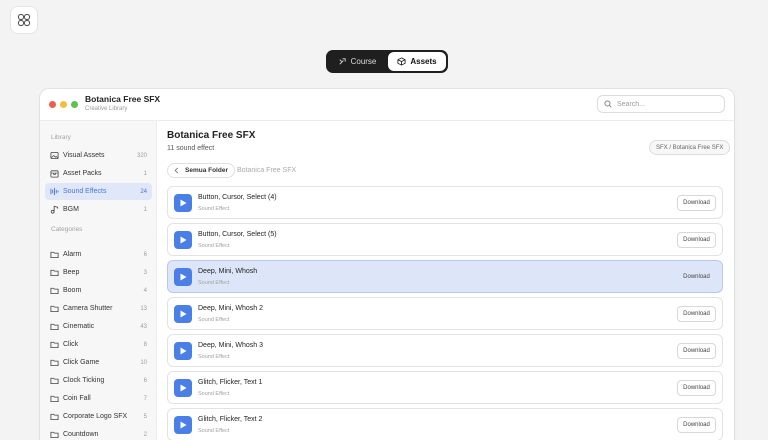  I want to click on sidebar-category-item: Coin Fall 7, so click(98, 398).